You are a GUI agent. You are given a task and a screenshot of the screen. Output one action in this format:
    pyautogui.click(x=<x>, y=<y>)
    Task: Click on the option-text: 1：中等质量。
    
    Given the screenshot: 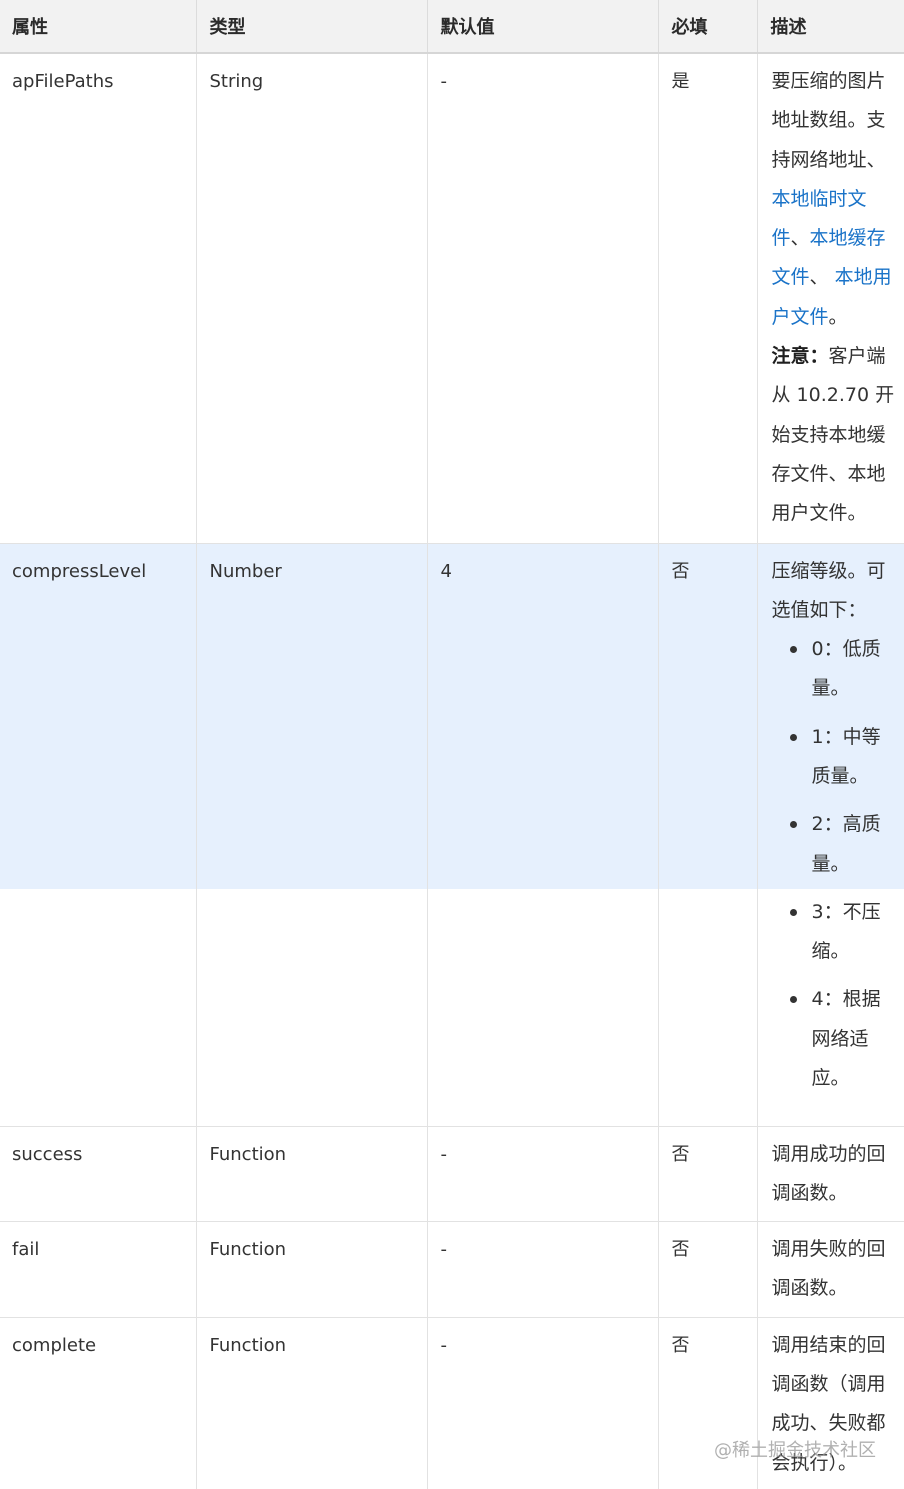 What is the action you would take?
    pyautogui.click(x=846, y=756)
    